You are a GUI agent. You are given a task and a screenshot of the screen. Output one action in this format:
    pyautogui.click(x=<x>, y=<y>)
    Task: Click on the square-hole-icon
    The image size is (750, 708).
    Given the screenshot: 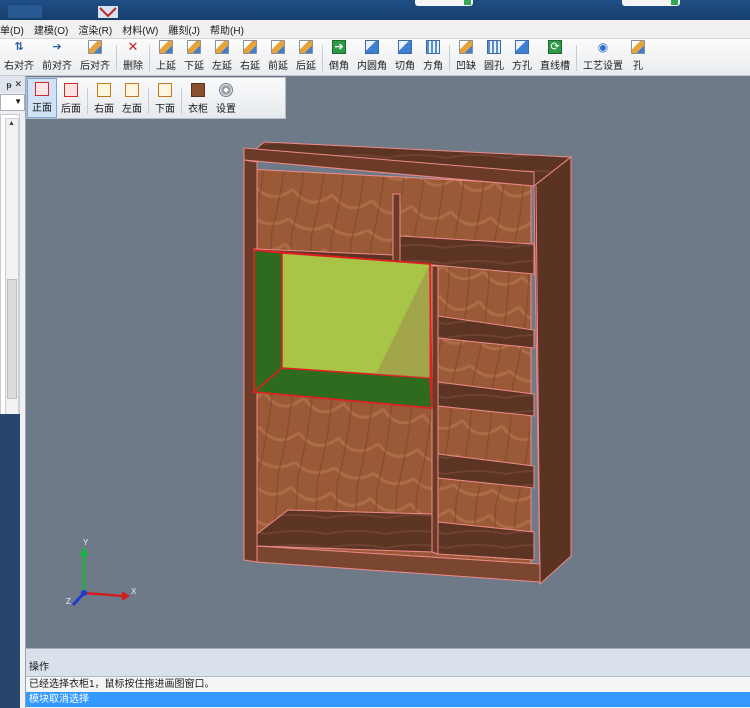 What is the action you would take?
    pyautogui.click(x=522, y=47)
    